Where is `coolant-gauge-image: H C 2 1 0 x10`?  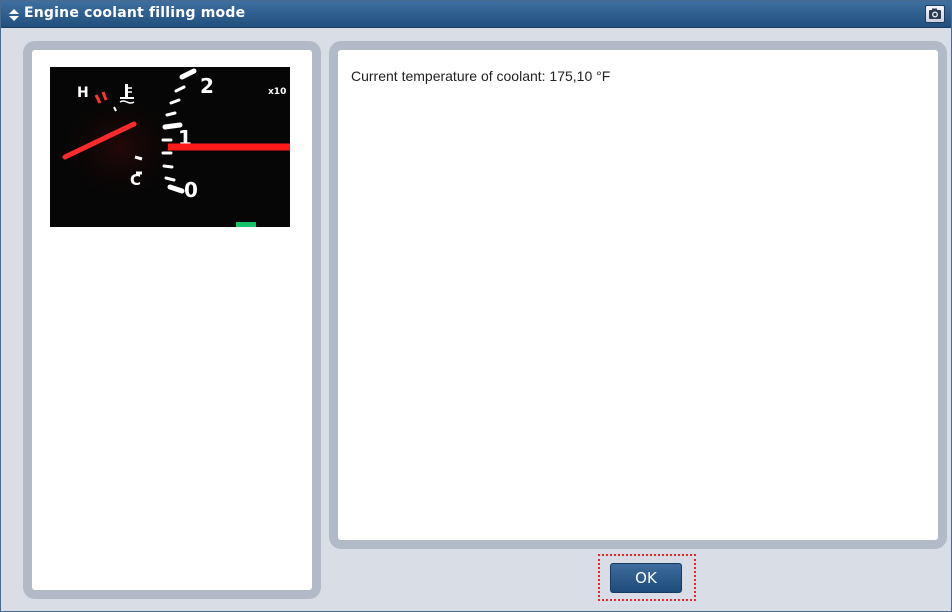 coolant-gauge-image: H C 2 1 0 x10 is located at coordinates (170, 147).